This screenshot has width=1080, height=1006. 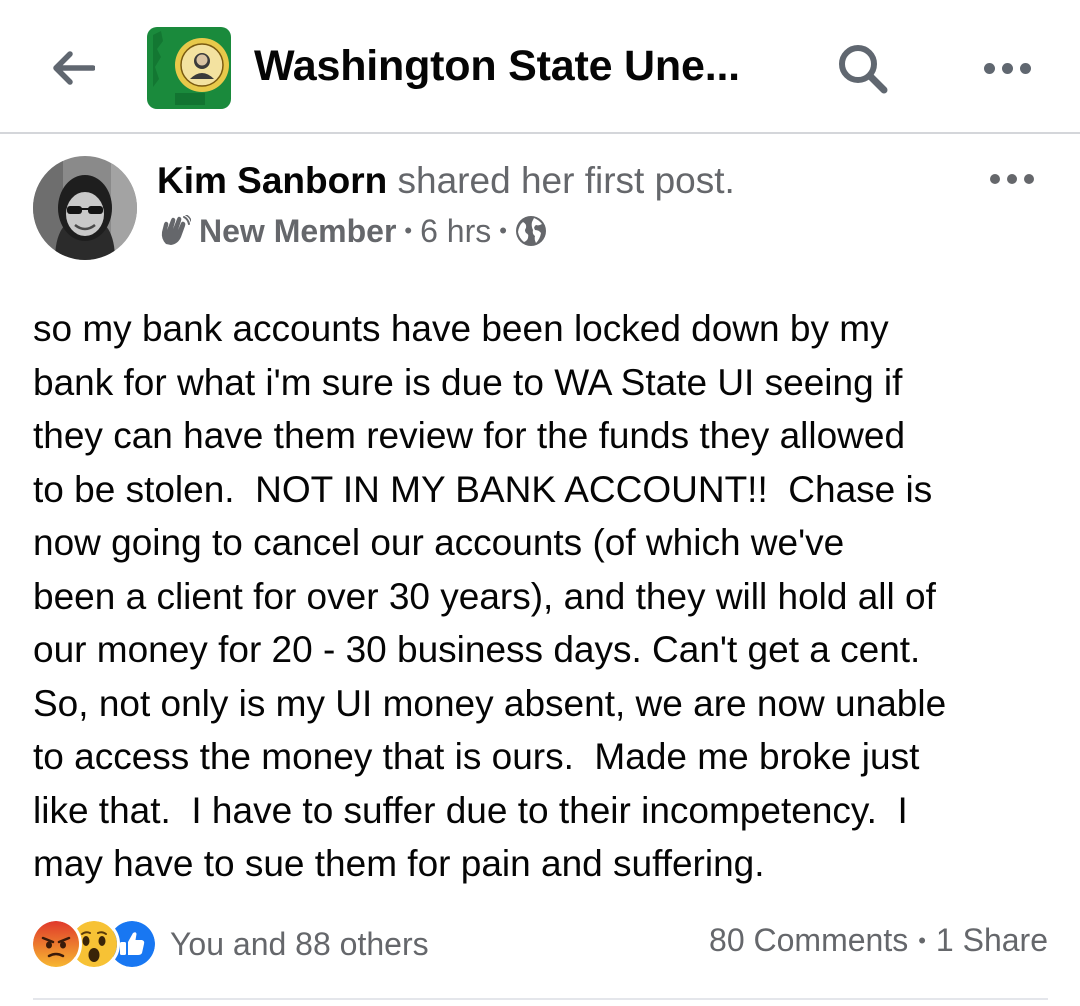 What do you see at coordinates (85, 208) in the screenshot?
I see `avatar` at bounding box center [85, 208].